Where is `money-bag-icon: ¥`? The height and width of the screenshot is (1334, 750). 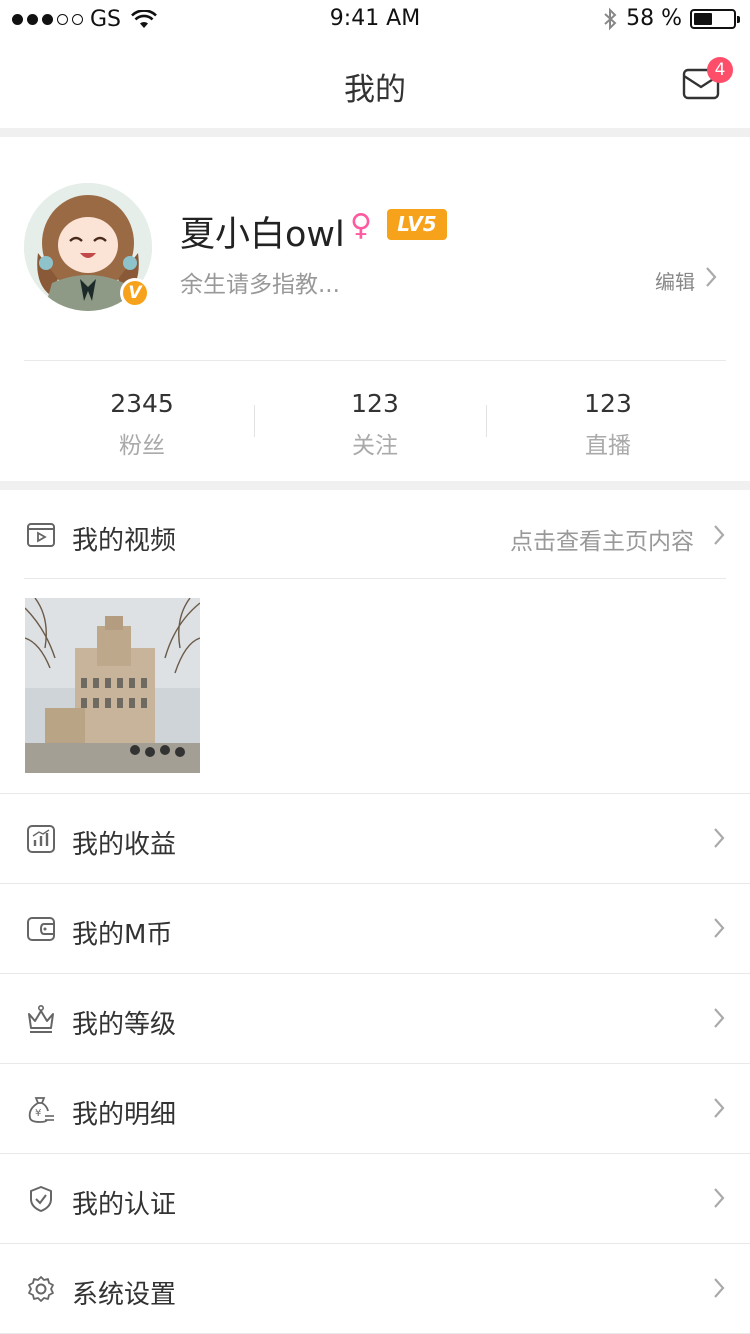 money-bag-icon: ¥ is located at coordinates (41, 1110).